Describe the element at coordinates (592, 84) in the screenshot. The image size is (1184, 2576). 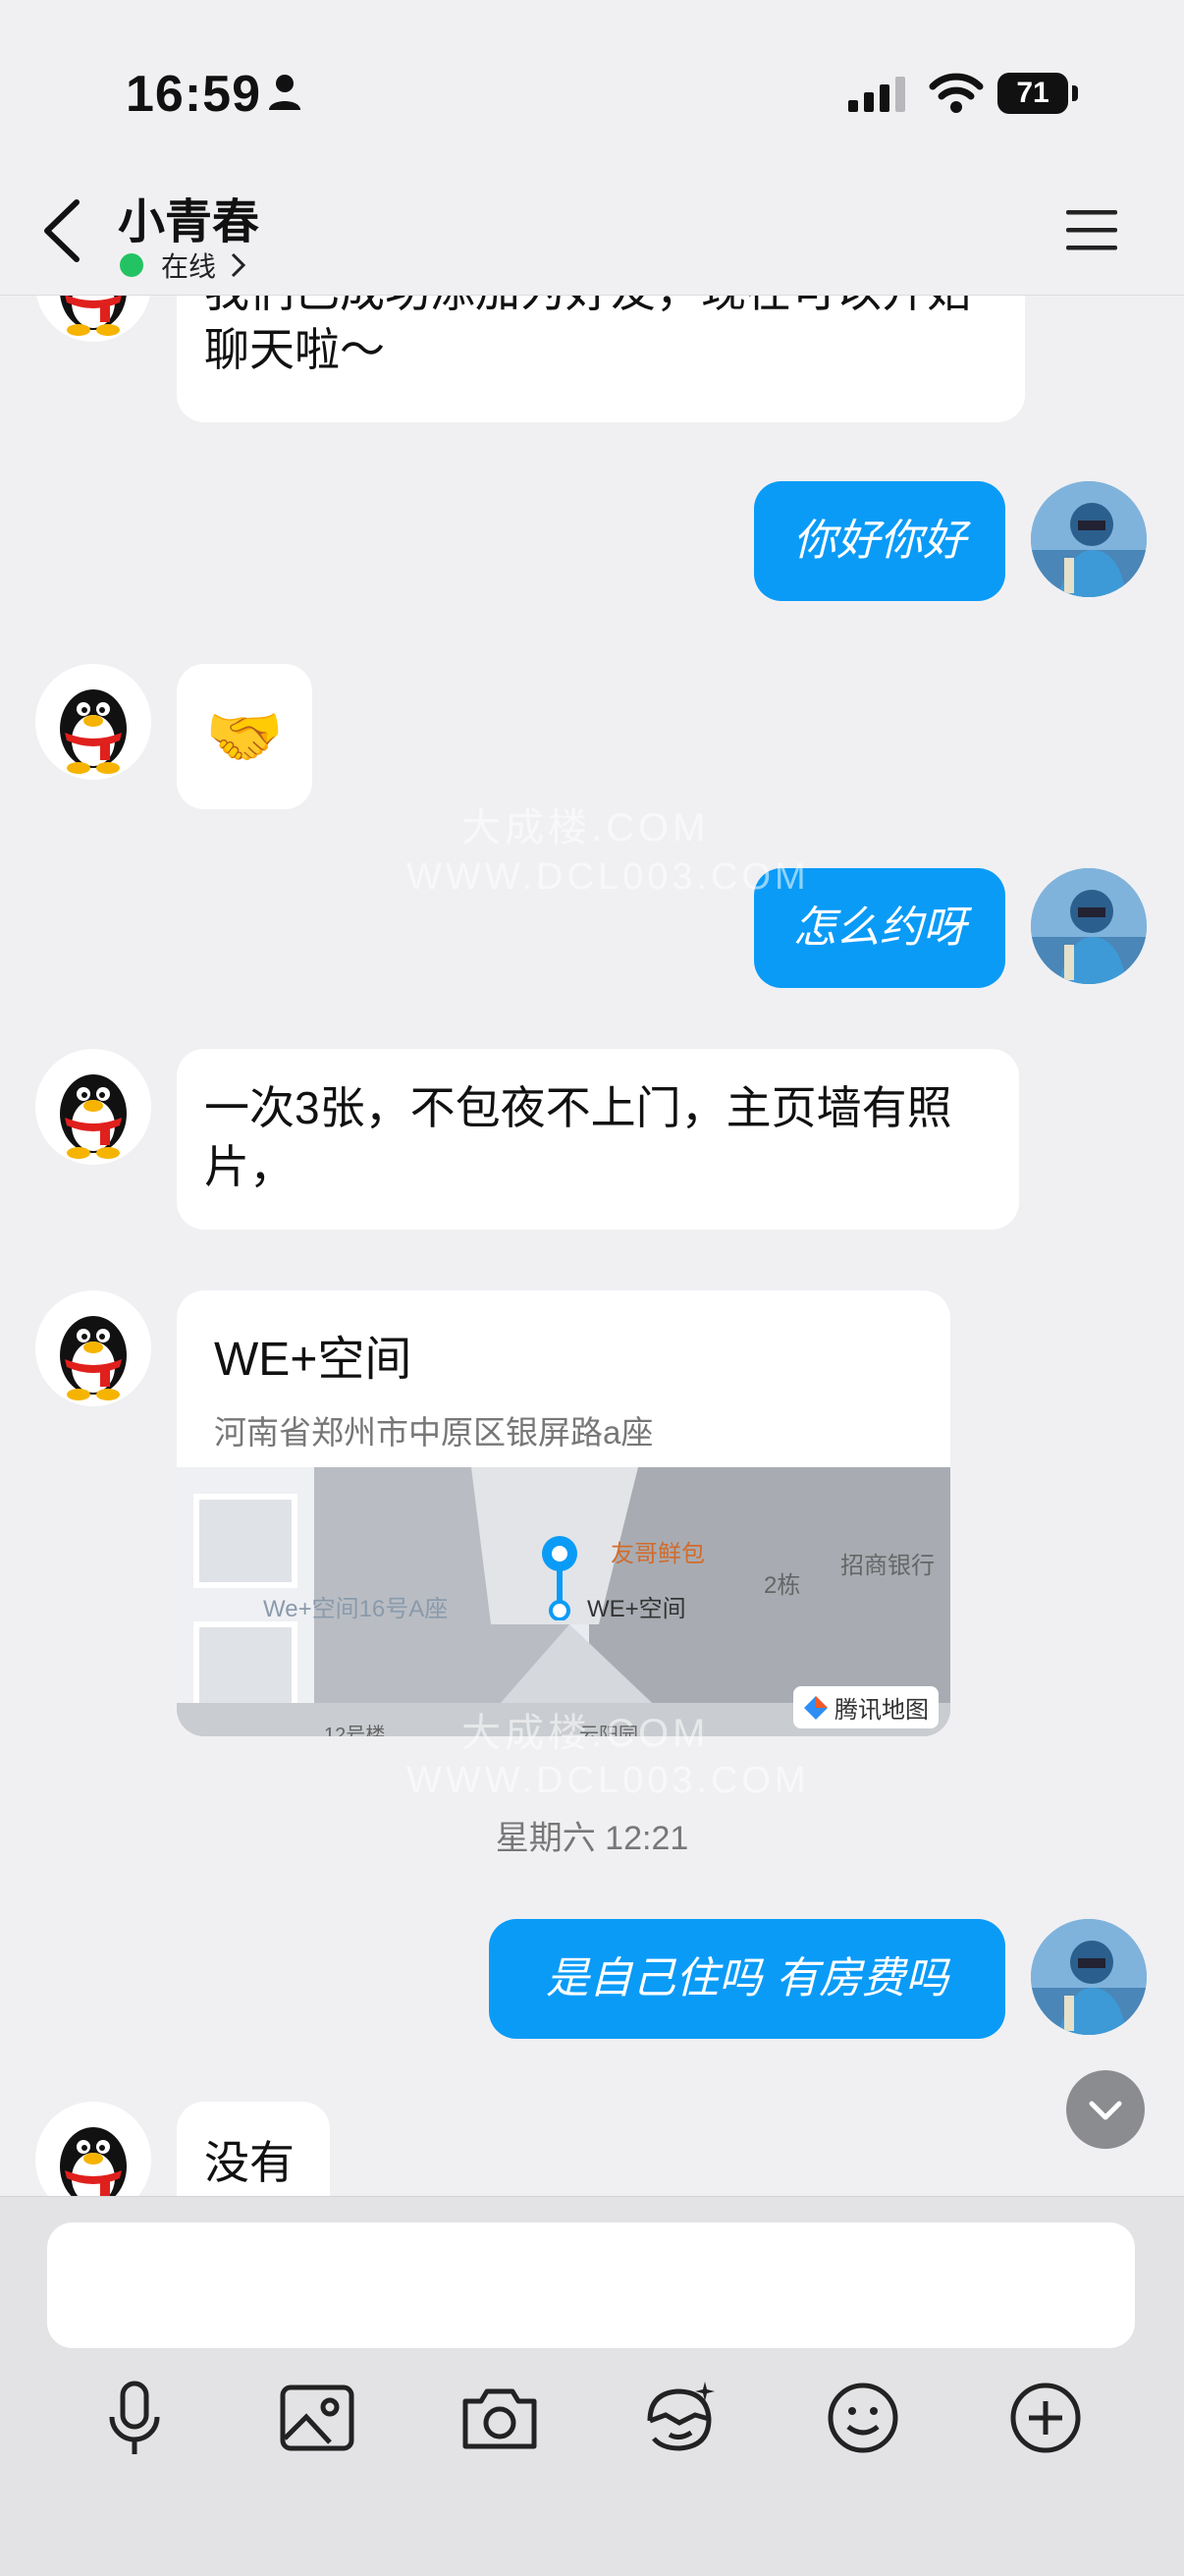
I see `status-bar: 16:59 71` at that location.